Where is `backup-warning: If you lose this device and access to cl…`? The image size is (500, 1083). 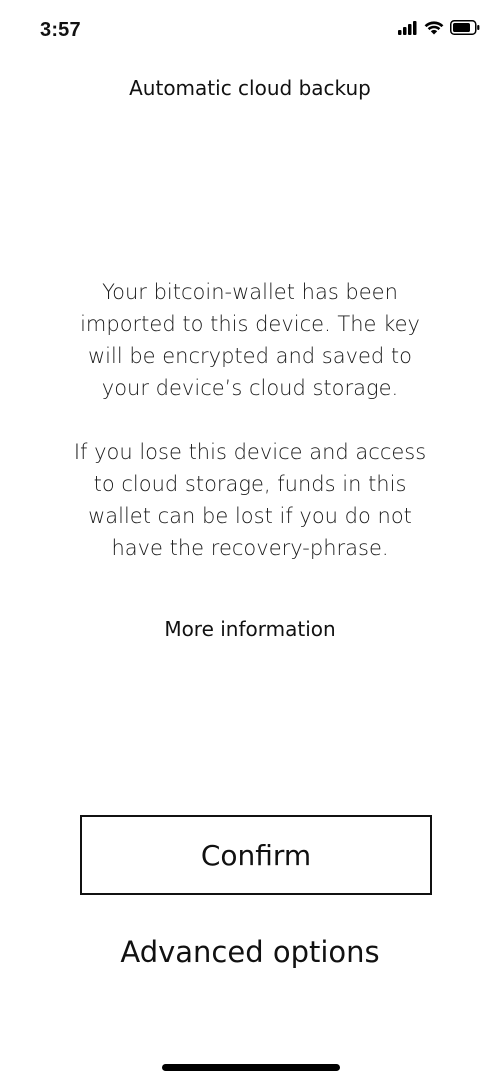
backup-warning: If you lose this device and access to cl… is located at coordinates (250, 500).